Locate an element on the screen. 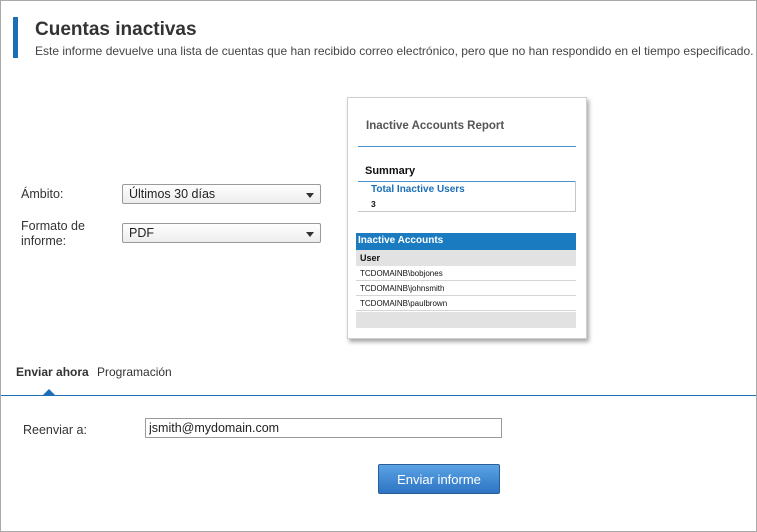  preview-table-footer is located at coordinates (466, 320).